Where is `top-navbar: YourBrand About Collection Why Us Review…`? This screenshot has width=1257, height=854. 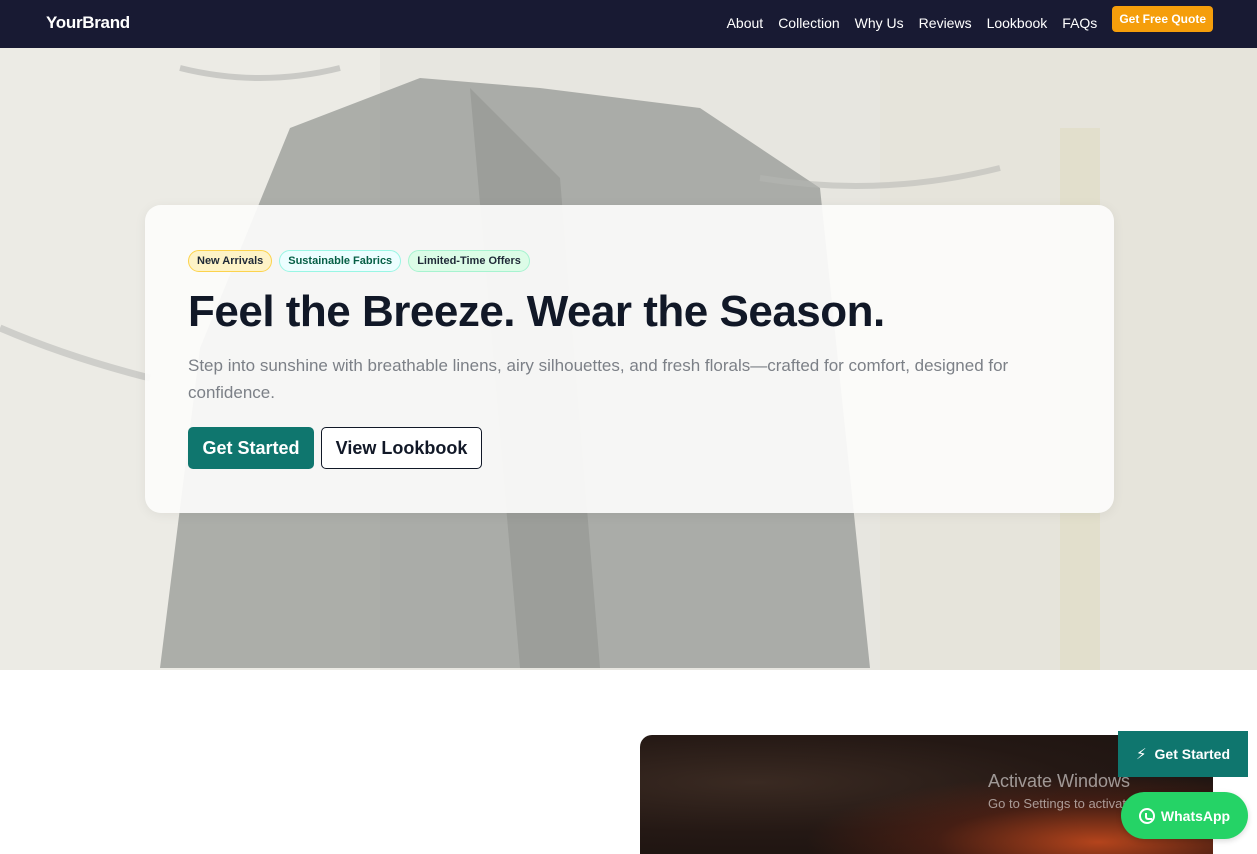 top-navbar: YourBrand About Collection Why Us Review… is located at coordinates (628, 24).